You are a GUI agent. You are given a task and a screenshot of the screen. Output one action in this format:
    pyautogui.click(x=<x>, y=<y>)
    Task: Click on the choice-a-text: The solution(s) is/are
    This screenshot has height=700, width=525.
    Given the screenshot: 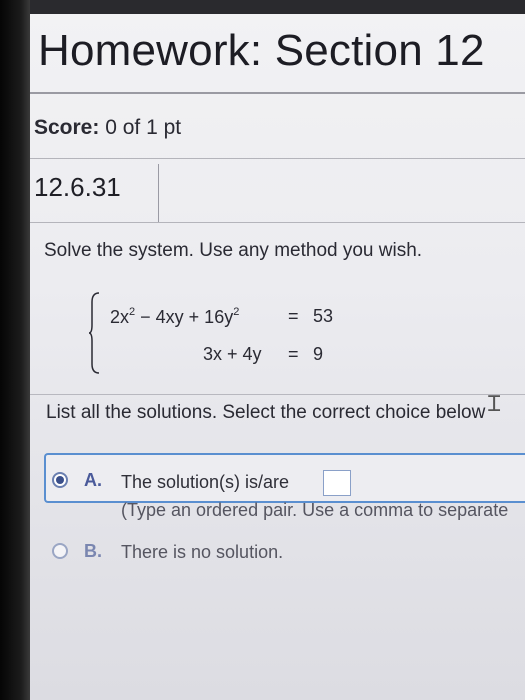 What is the action you would take?
    pyautogui.click(x=205, y=482)
    